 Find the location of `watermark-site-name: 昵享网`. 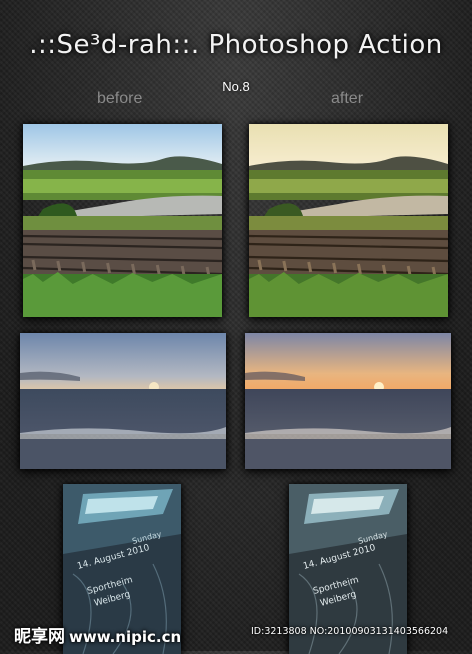

watermark-site-name: 昵享网 is located at coordinates (39, 637).